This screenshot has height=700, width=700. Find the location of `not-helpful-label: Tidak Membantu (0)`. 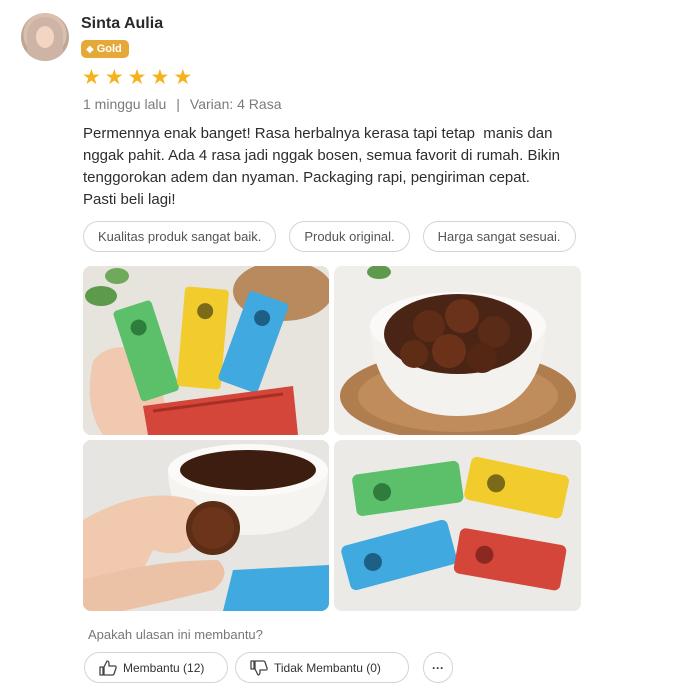

not-helpful-label: Tidak Membantu (0) is located at coordinates (327, 667).